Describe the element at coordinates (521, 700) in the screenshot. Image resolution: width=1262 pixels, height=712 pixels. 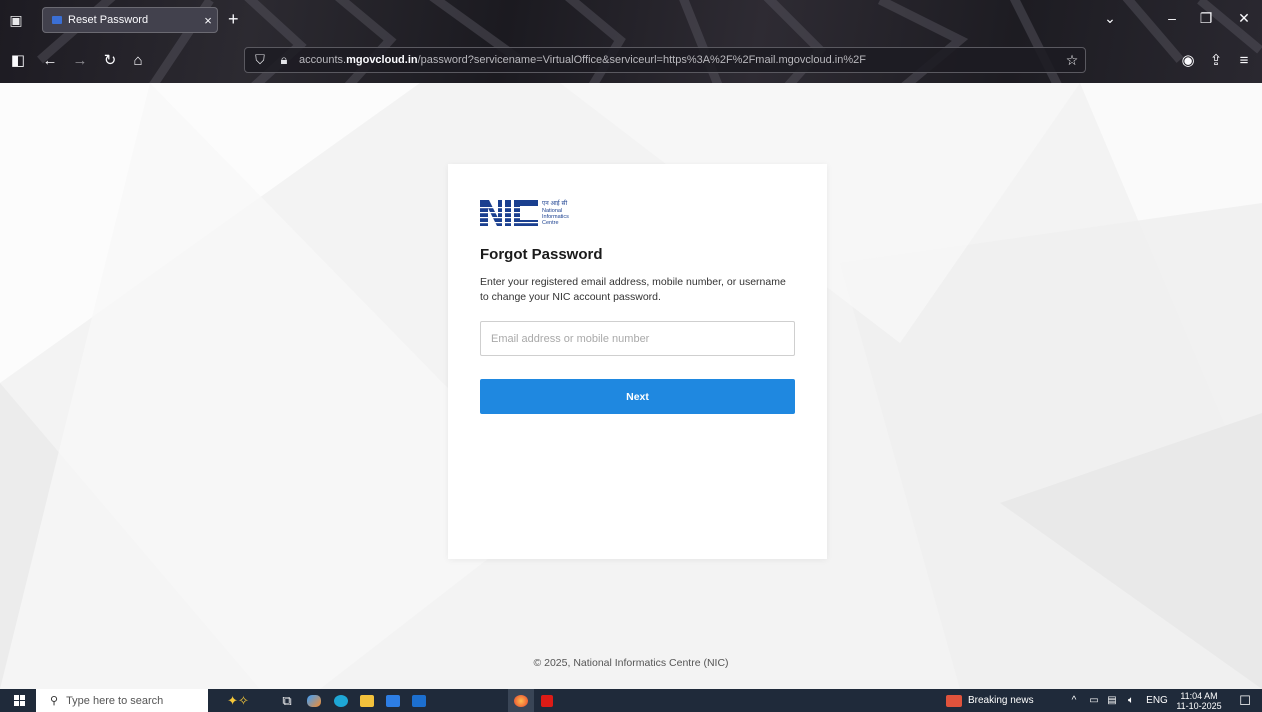
I see `firefox-icon` at that location.